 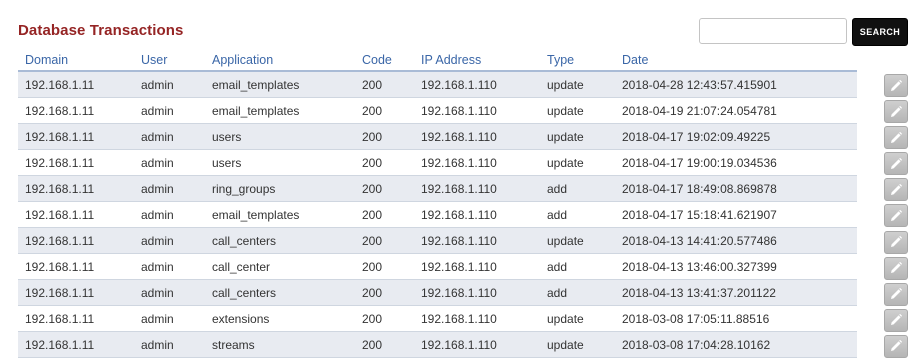 I want to click on search-button: SEARCH, so click(x=880, y=32).